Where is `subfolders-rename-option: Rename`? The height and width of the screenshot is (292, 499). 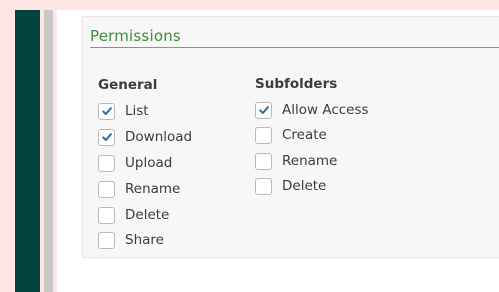 subfolders-rename-option: Rename is located at coordinates (296, 161).